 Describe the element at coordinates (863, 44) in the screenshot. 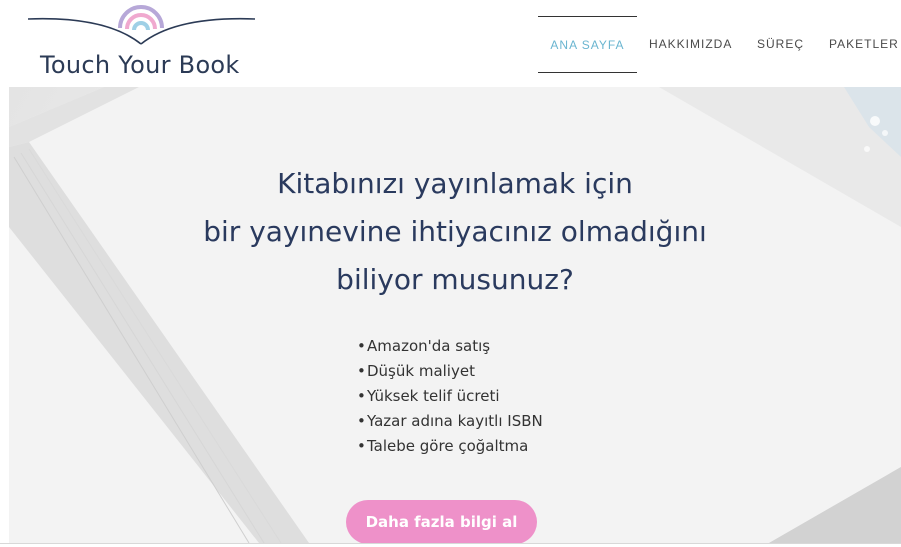

I see `nav-item-paketler: PAKETLER` at that location.